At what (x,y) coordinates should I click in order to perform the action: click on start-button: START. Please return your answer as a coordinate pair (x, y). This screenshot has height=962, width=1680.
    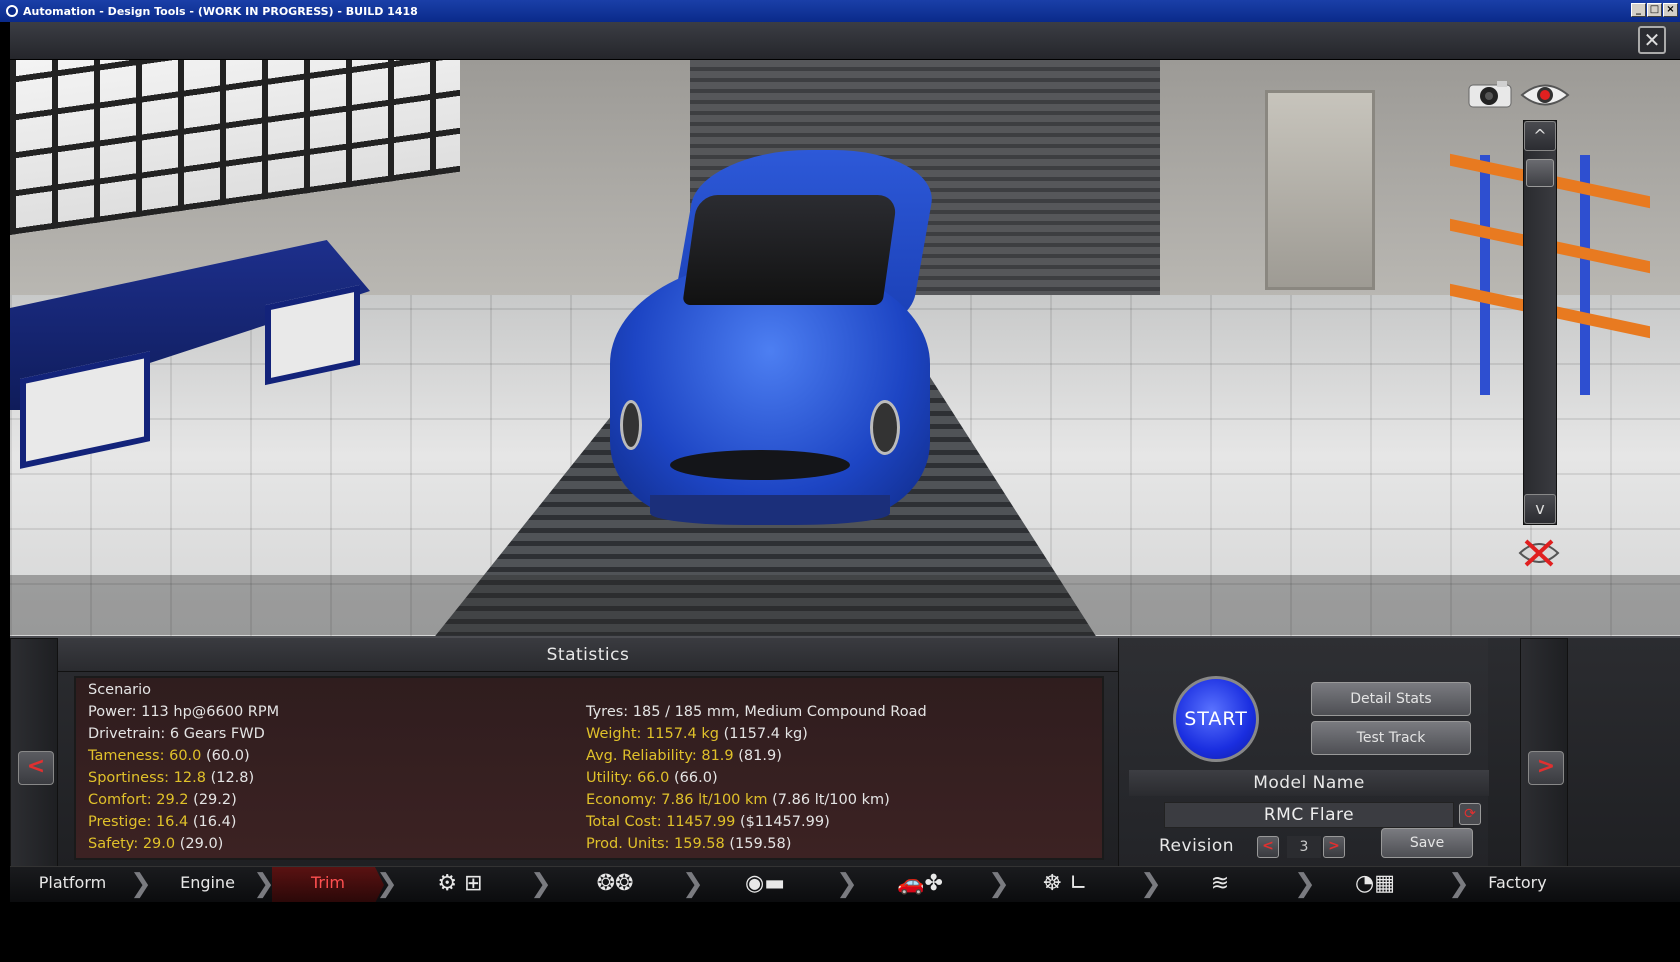
    Looking at the image, I should click on (1216, 719).